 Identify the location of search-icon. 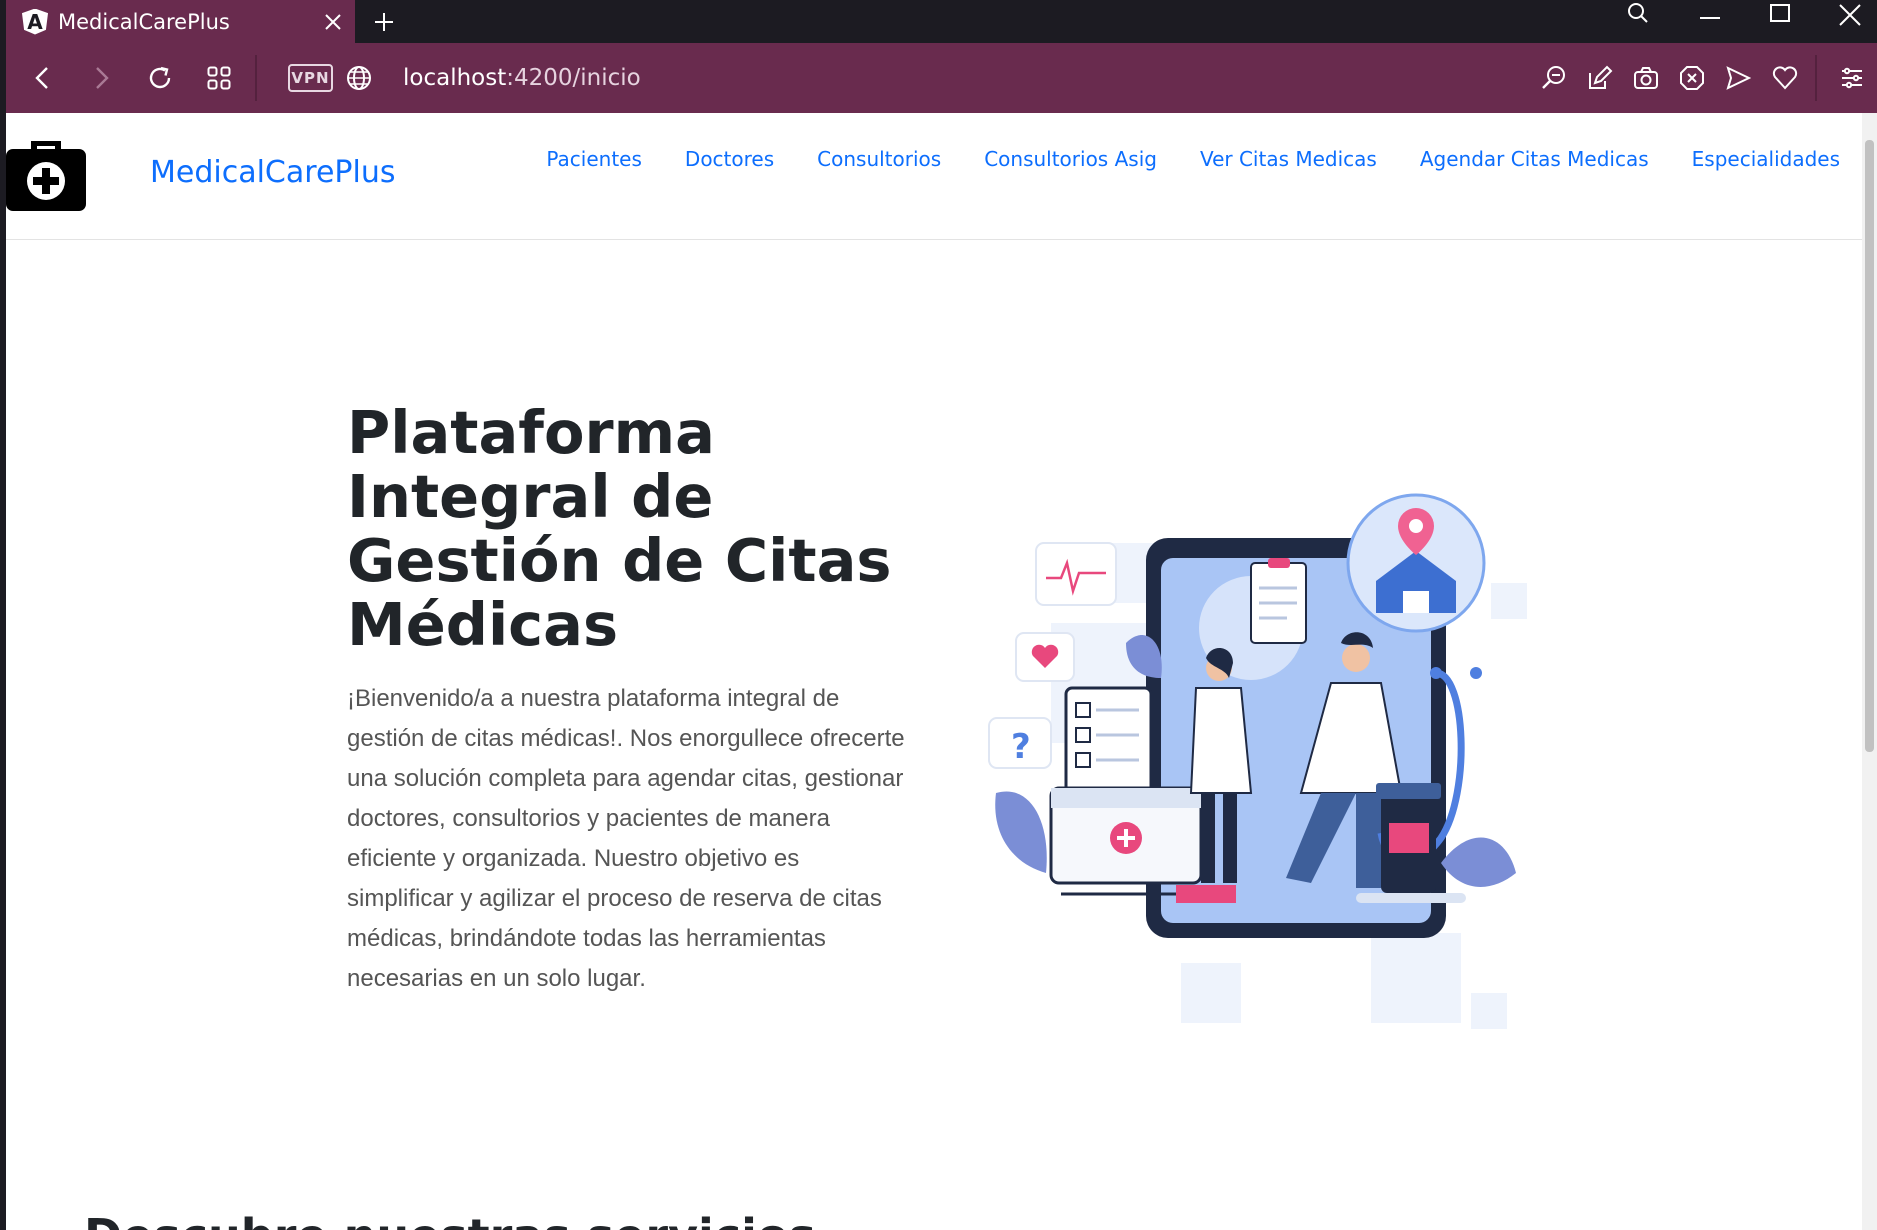
(1638, 15).